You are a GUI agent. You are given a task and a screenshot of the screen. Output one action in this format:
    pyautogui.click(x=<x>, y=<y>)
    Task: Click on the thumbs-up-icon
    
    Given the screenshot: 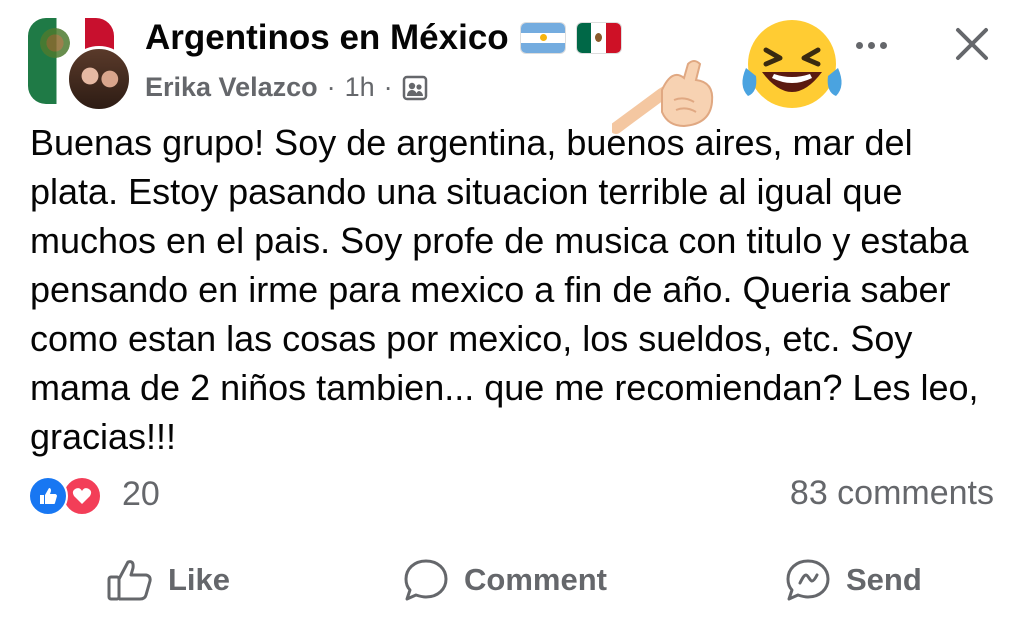 What is the action you would take?
    pyautogui.click(x=129, y=580)
    